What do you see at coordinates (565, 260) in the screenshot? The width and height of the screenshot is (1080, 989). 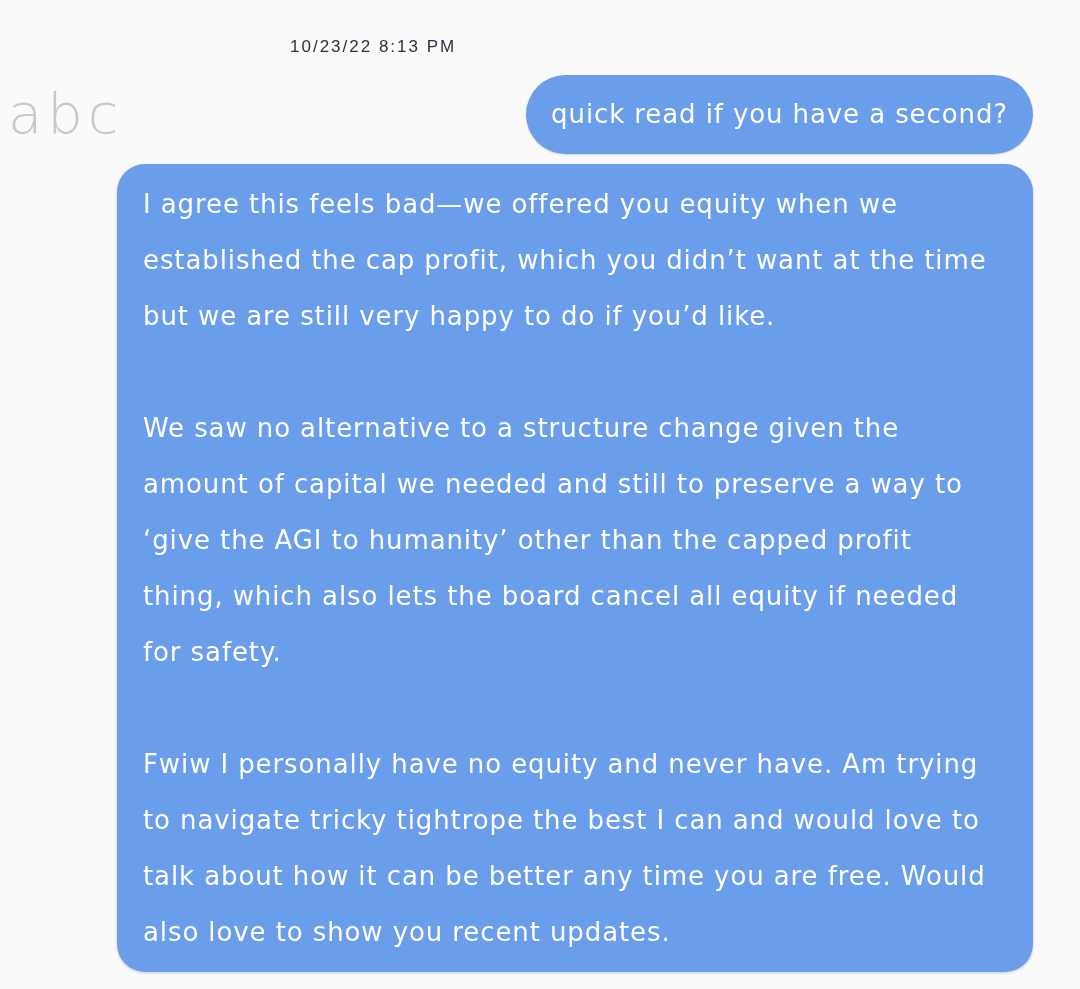 I see `message-text: I agree this feels bad—we offered you equity when we established the cap profit, which you didn’t want at the time but we are still very happy to do if you’d like.` at bounding box center [565, 260].